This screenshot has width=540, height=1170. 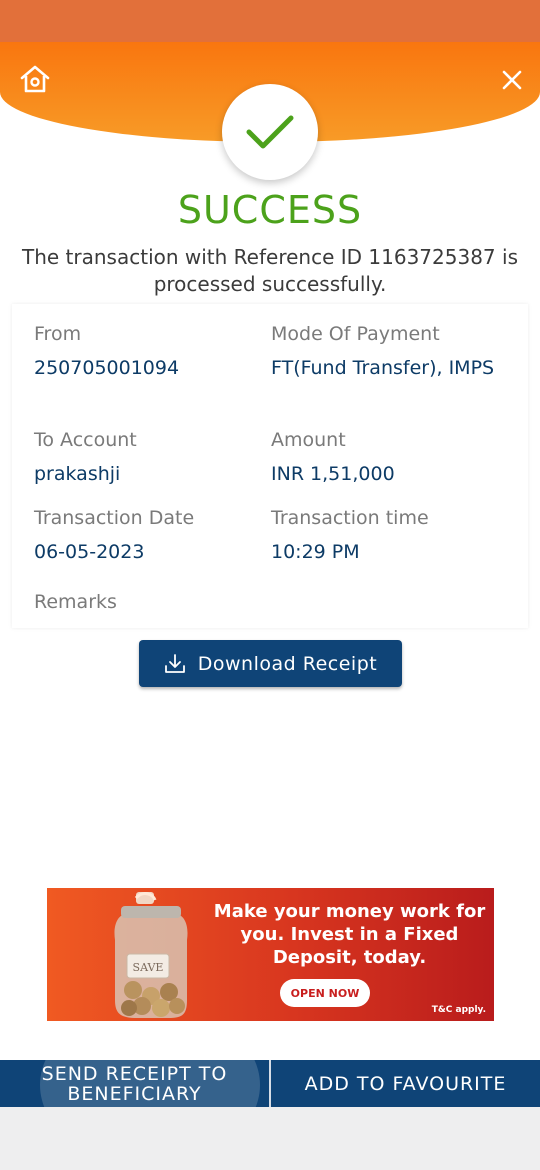 I want to click on checkmark-icon, so click(x=270, y=132).